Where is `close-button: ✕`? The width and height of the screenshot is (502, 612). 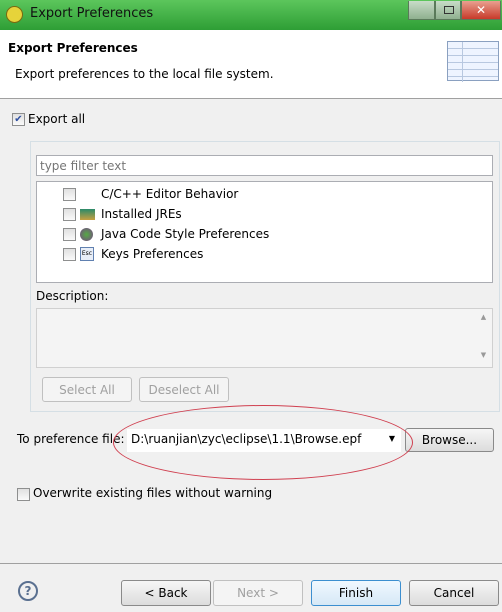 close-button: ✕ is located at coordinates (481, 10).